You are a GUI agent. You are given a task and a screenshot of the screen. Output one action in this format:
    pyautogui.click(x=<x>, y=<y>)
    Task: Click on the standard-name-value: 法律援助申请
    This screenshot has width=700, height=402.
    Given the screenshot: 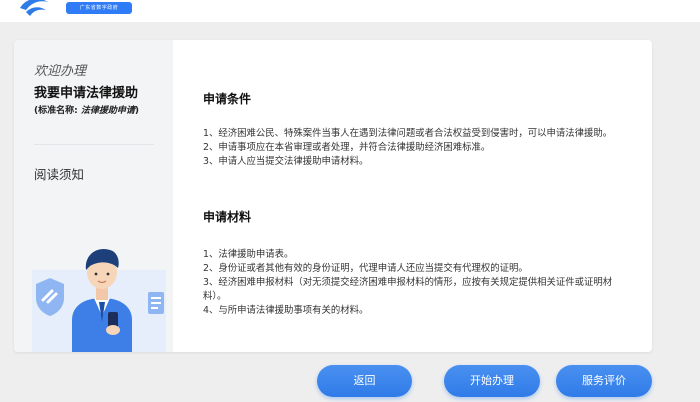 What is the action you would take?
    pyautogui.click(x=107, y=111)
    